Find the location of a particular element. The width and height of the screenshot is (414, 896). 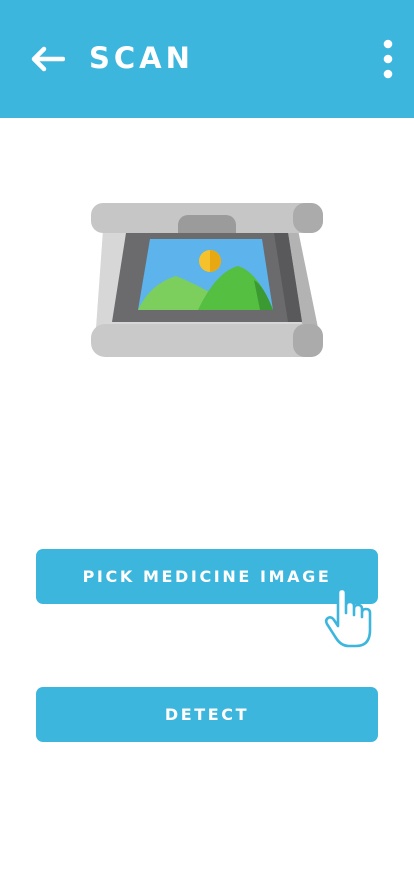

back-button is located at coordinates (47, 59).